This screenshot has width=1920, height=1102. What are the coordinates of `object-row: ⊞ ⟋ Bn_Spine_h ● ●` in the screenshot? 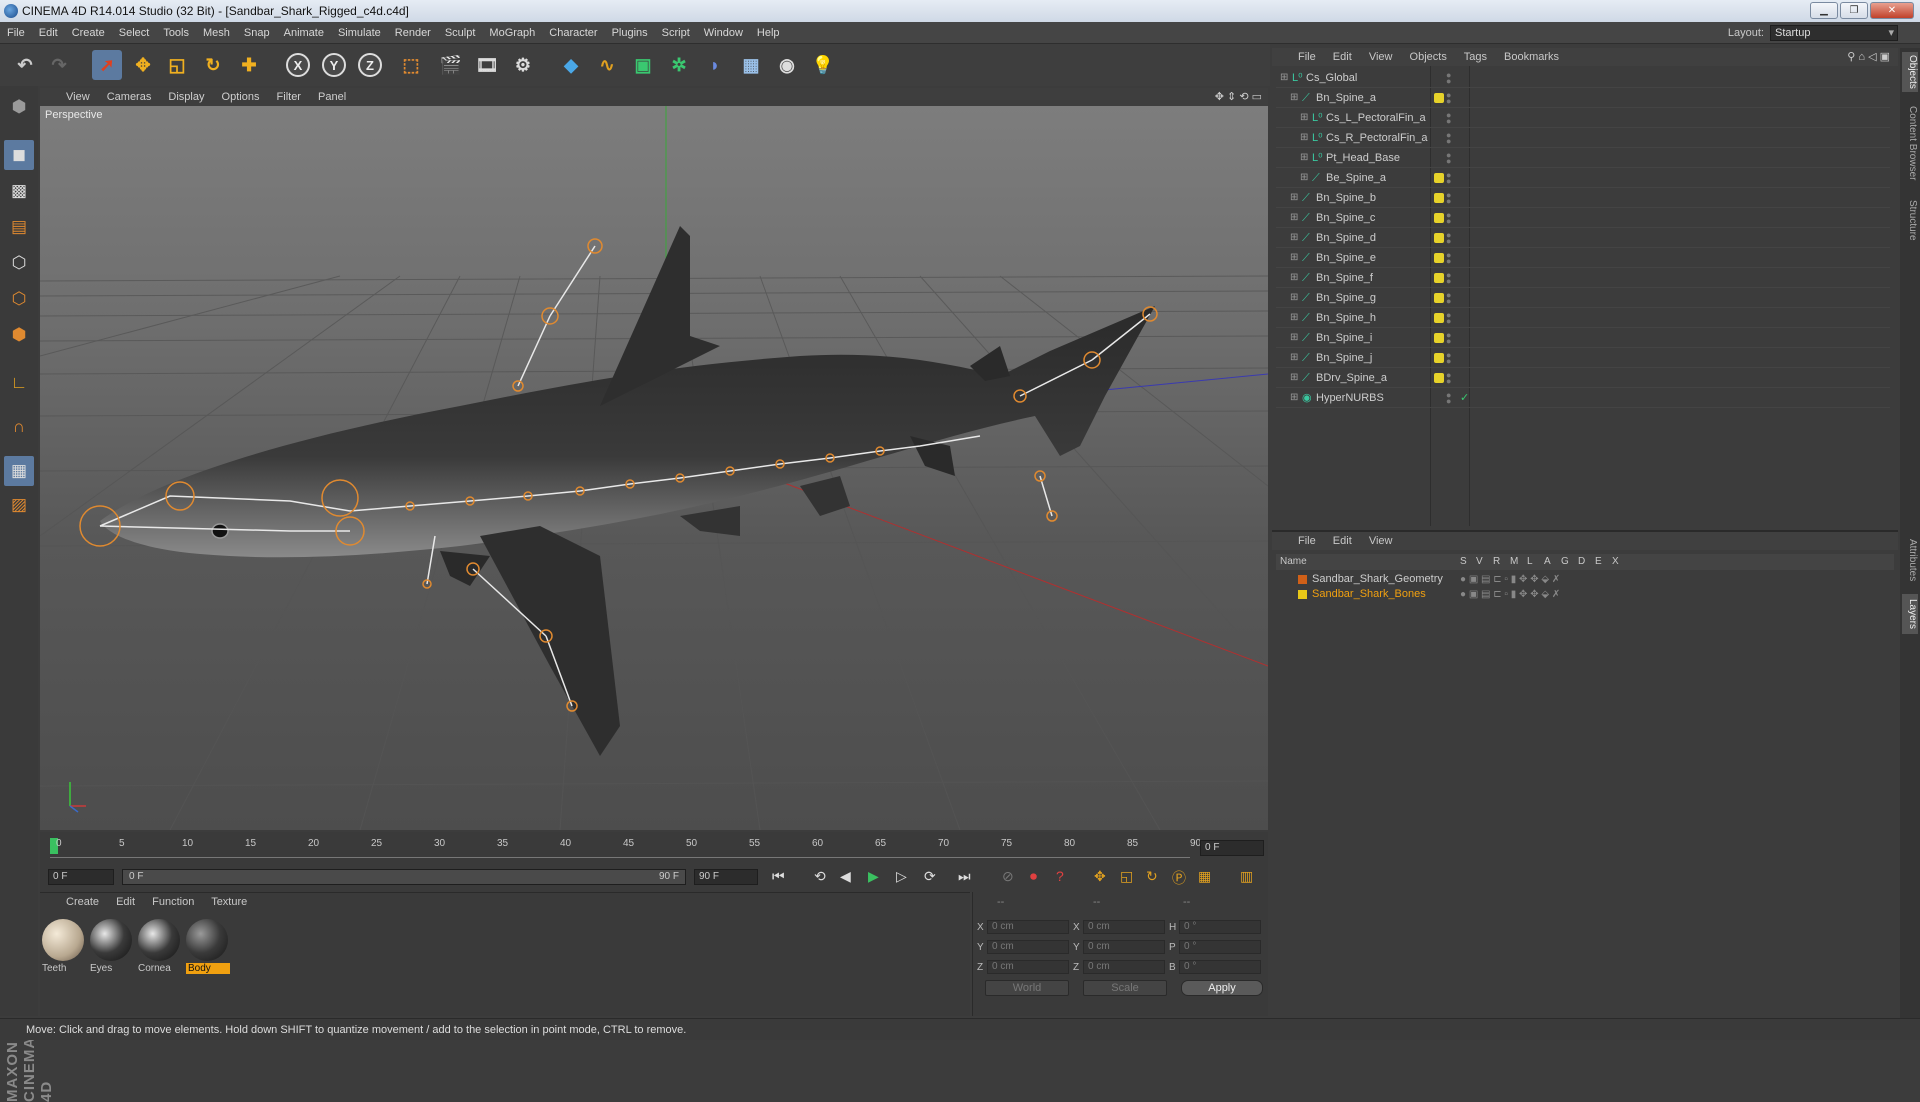 It's located at (1583, 318).